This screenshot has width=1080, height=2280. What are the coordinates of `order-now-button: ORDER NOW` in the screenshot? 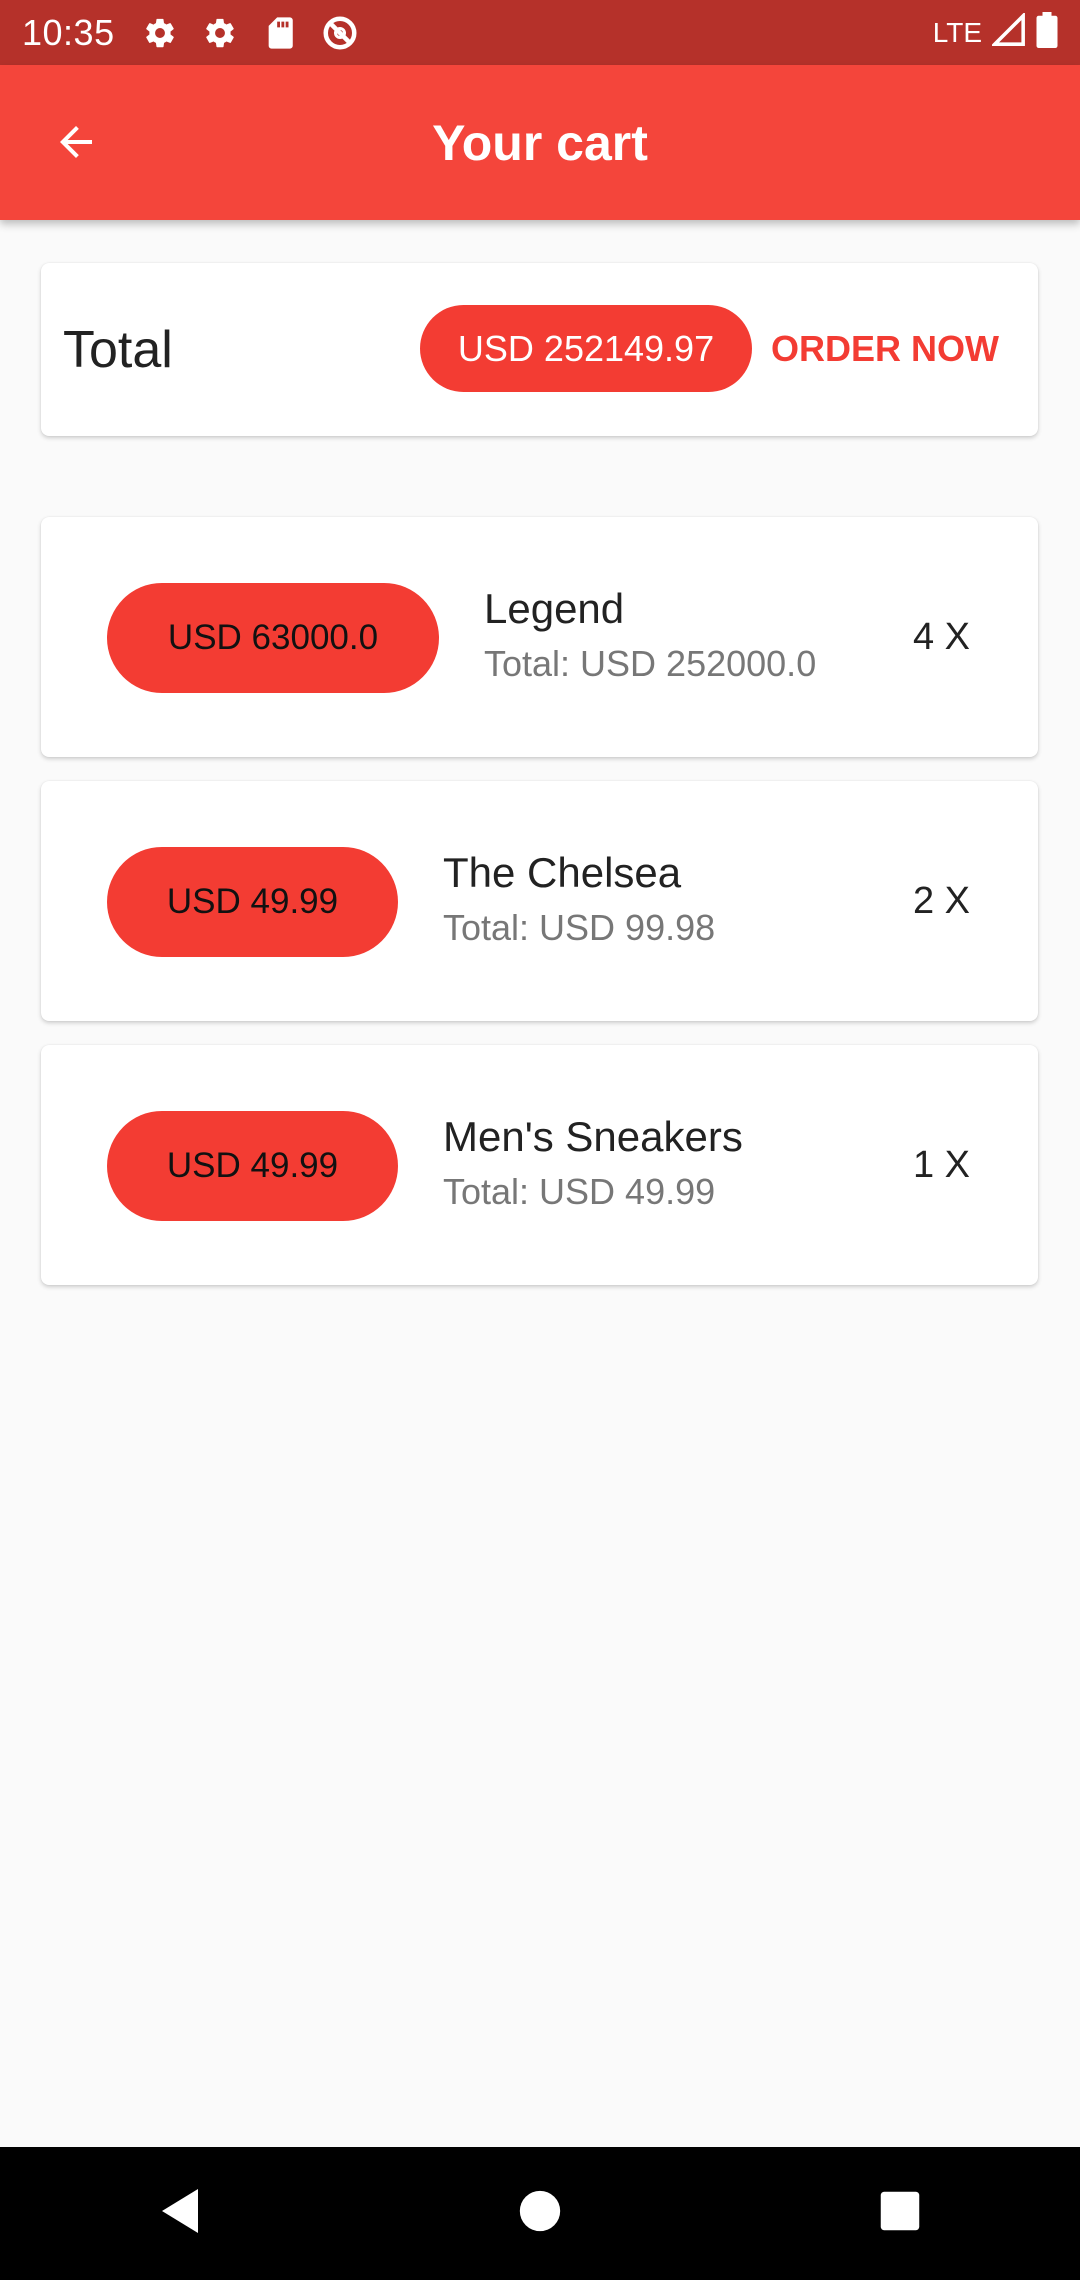 It's located at (885, 348).